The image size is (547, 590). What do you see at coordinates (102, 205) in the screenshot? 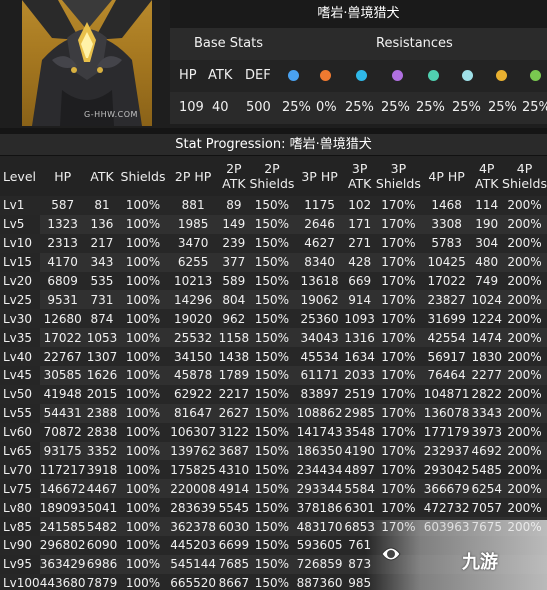
I see `stat-cell: 81` at bounding box center [102, 205].